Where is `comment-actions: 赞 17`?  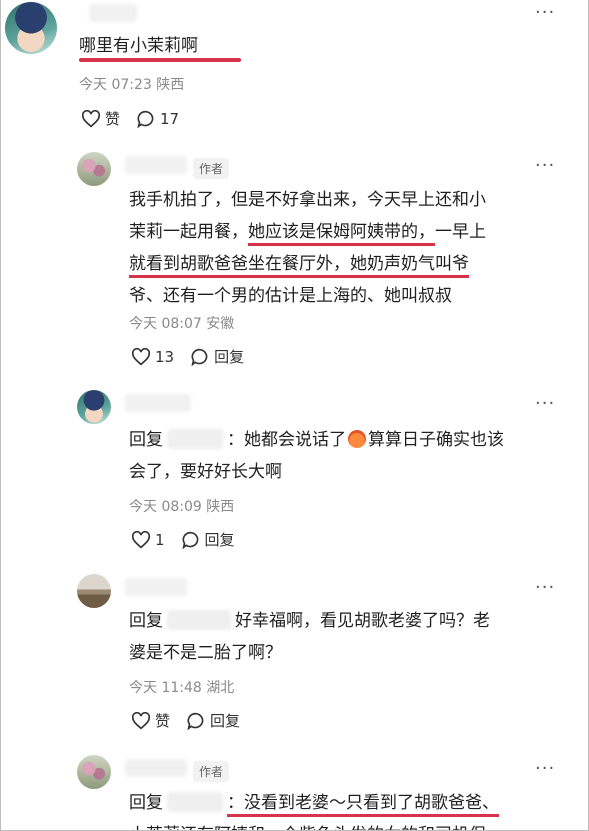 comment-actions: 赞 17 is located at coordinates (138, 118).